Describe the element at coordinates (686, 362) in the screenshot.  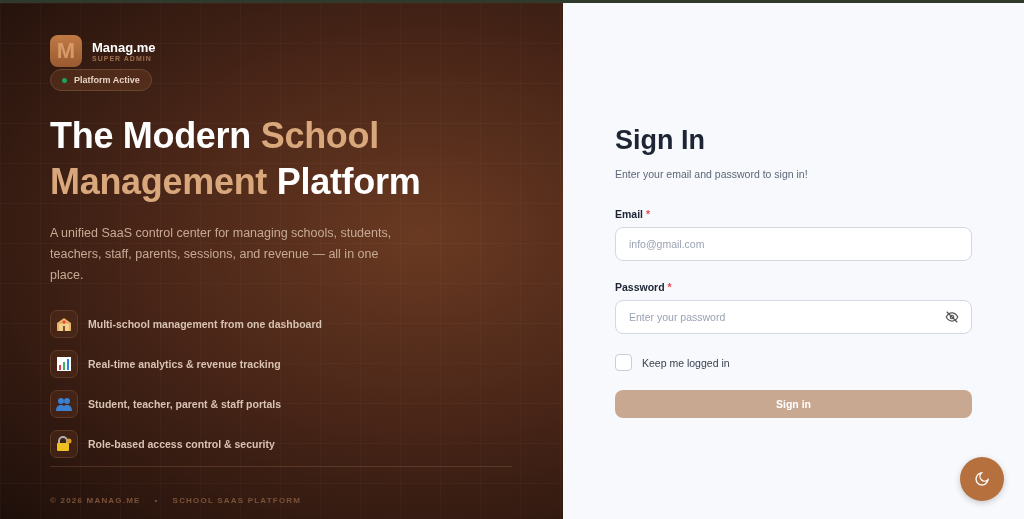
I see `remember-label: Keep me logged in` at that location.